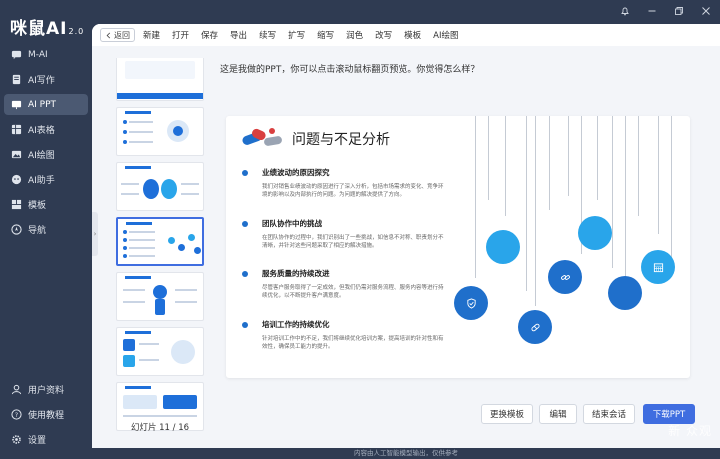 The width and height of the screenshot is (720, 459). I want to click on link-ball, so click(565, 277).